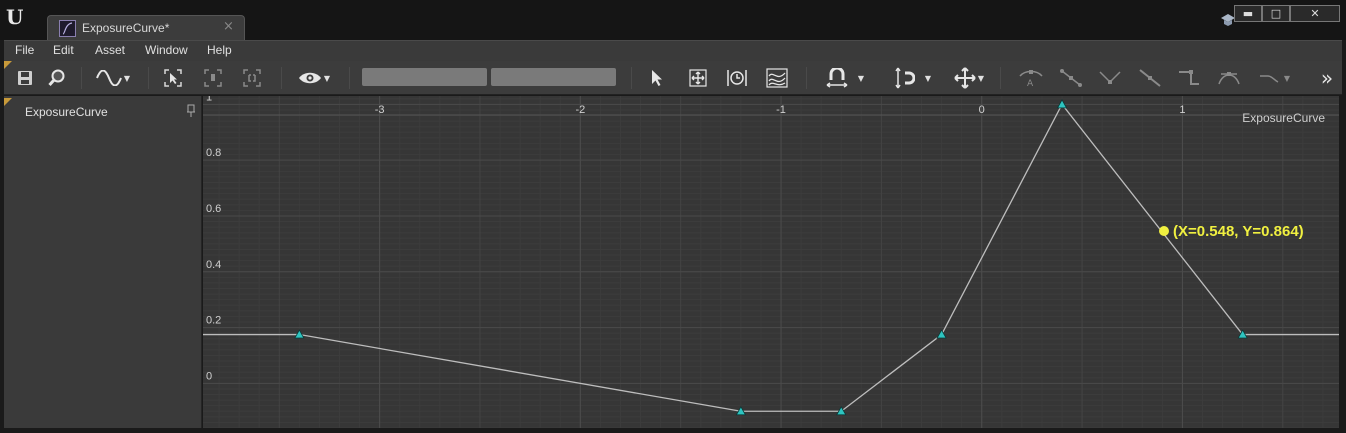 The width and height of the screenshot is (1346, 433). What do you see at coordinates (1327, 78) in the screenshot?
I see `overflow-icon: »` at bounding box center [1327, 78].